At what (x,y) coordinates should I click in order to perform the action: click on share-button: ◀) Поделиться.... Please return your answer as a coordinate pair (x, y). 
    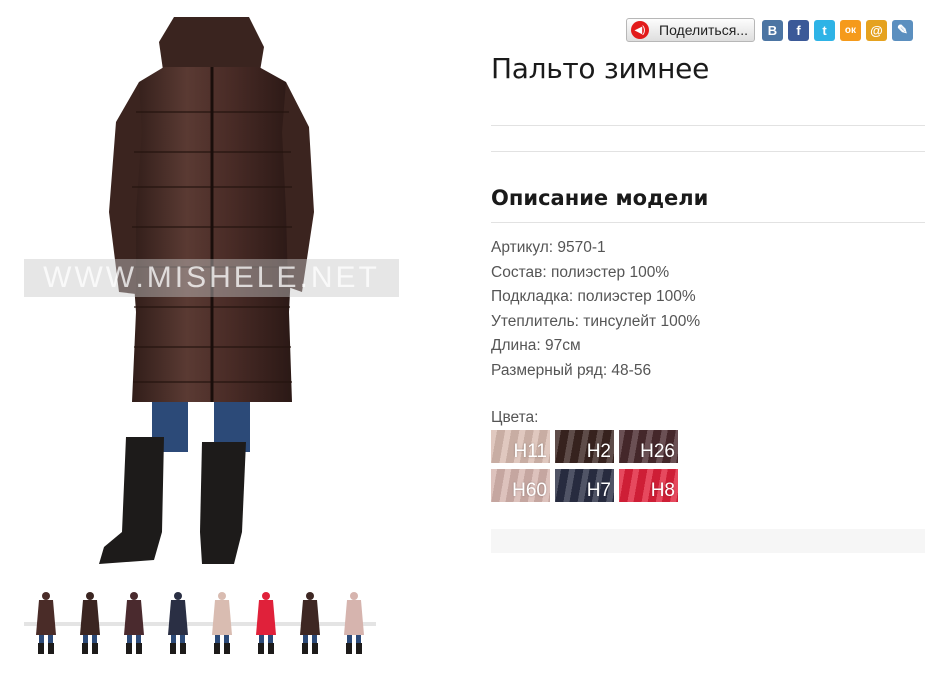
    Looking at the image, I should click on (690, 30).